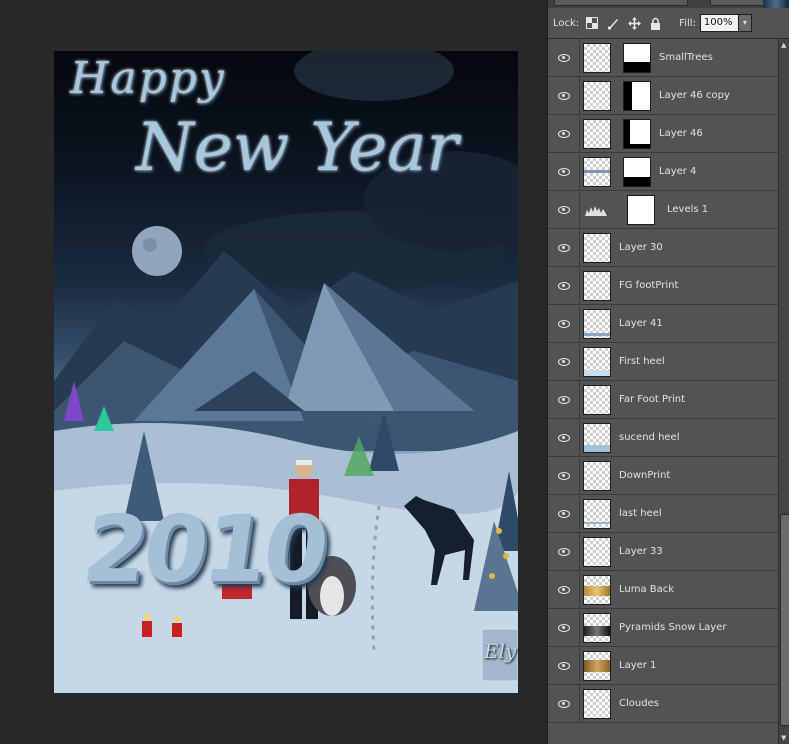 The height and width of the screenshot is (744, 789). What do you see at coordinates (641, 247) in the screenshot?
I see `layer-name: Layer 30` at bounding box center [641, 247].